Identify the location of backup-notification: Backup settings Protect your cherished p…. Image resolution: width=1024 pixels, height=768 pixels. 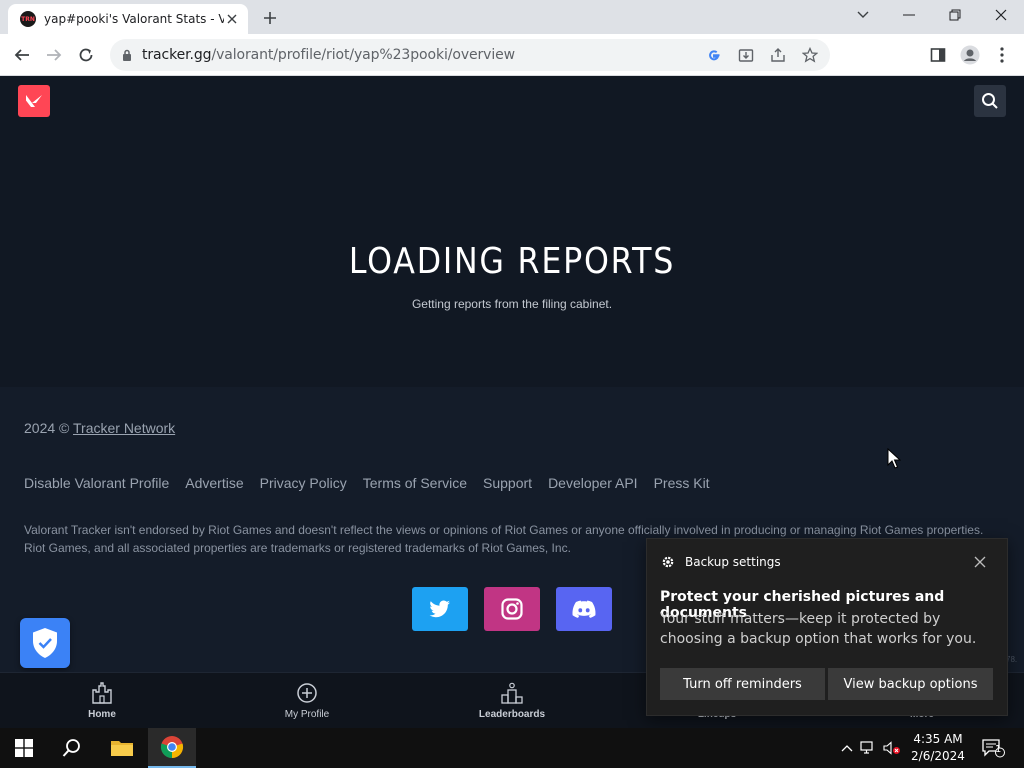
(827, 627).